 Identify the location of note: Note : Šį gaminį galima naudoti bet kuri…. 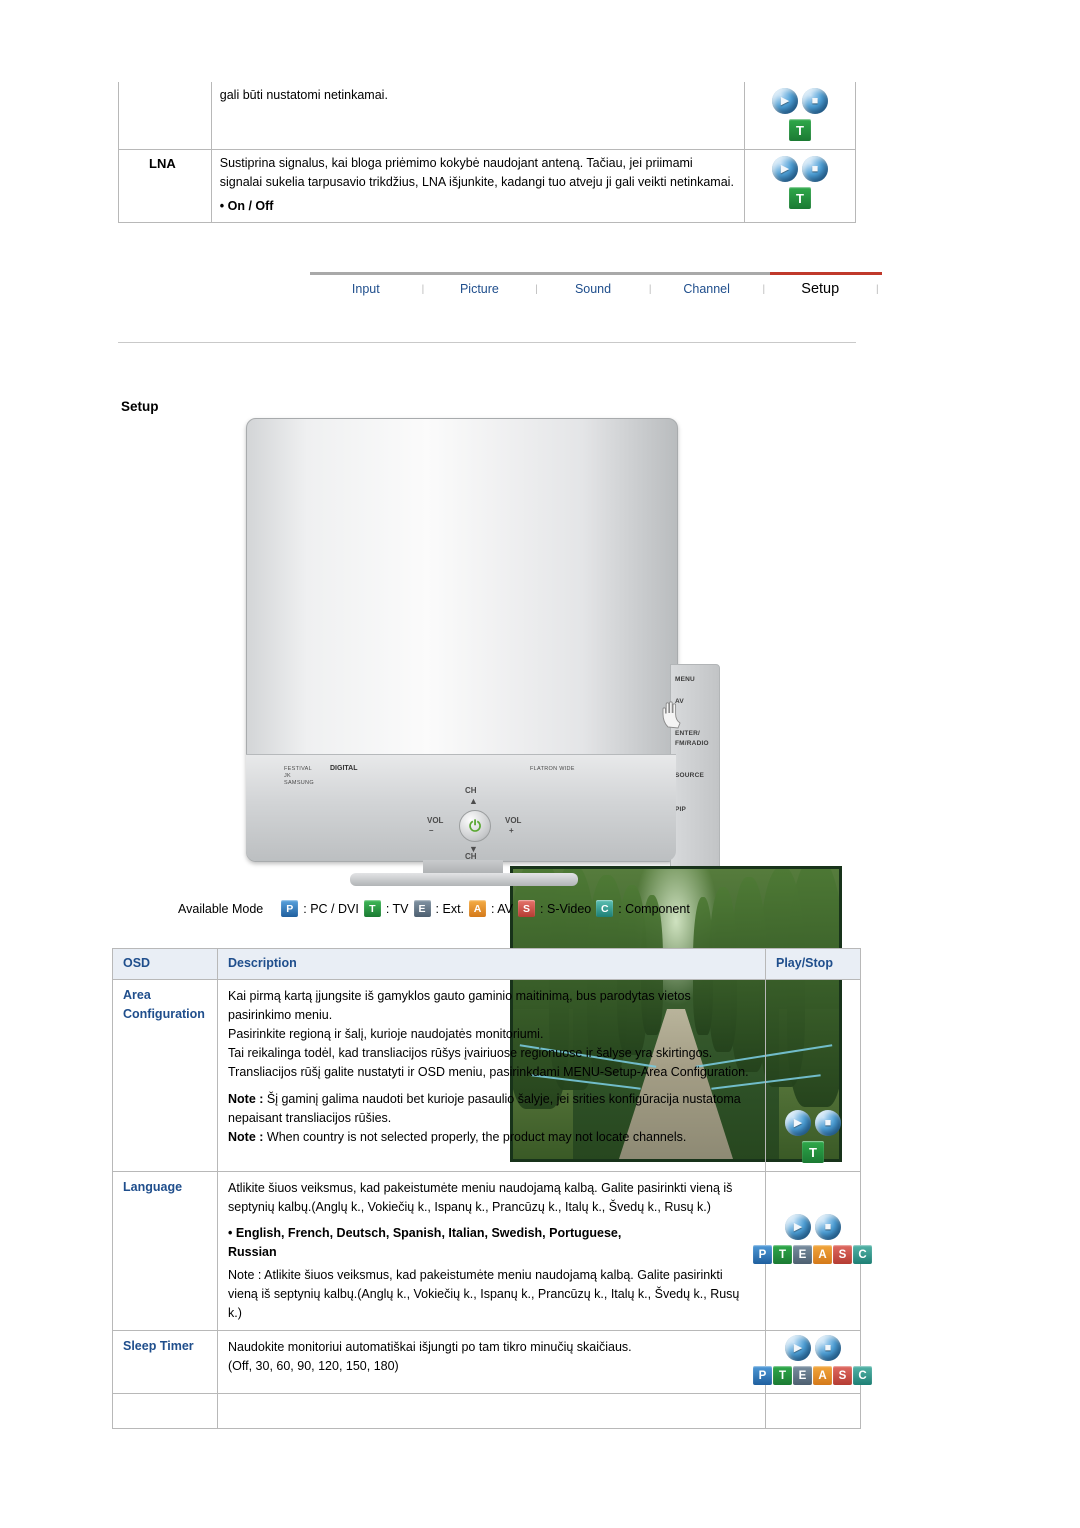
(491, 1109).